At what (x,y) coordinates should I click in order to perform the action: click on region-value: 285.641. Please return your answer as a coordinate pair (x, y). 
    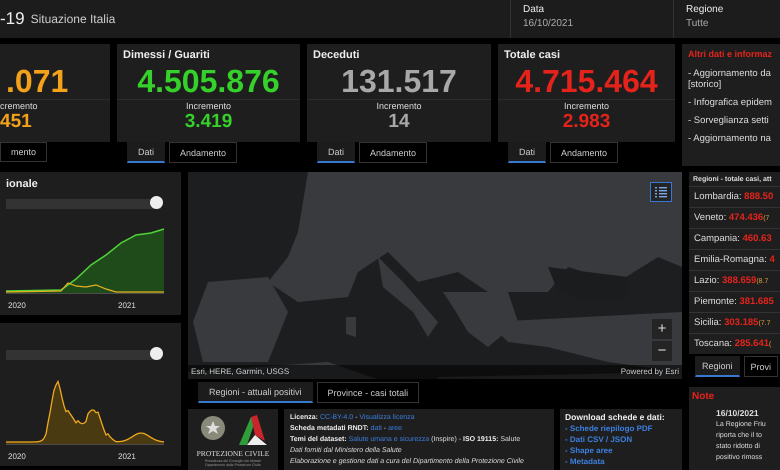
    Looking at the image, I should click on (752, 343).